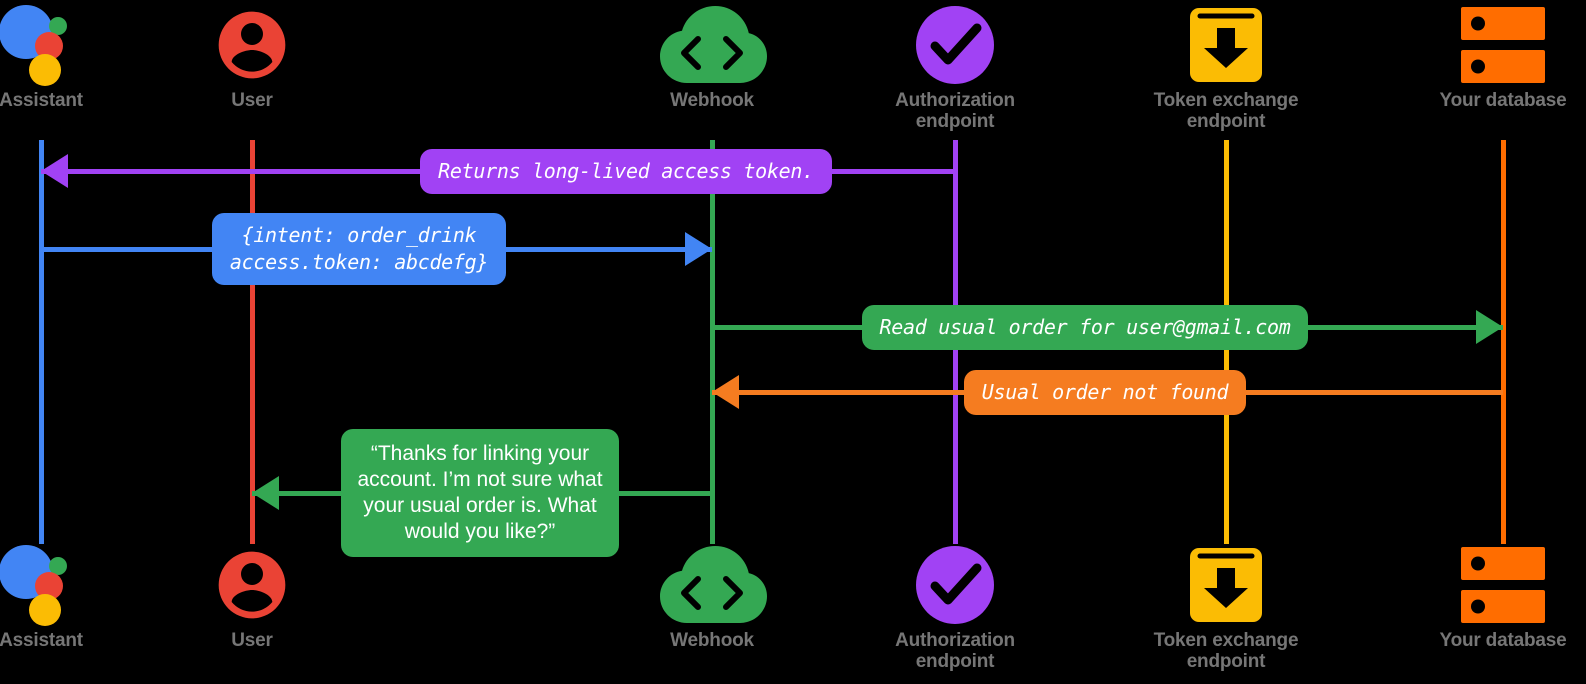 The image size is (1586, 684). What do you see at coordinates (54, 171) in the screenshot?
I see `arrowhead-returns-token` at bounding box center [54, 171].